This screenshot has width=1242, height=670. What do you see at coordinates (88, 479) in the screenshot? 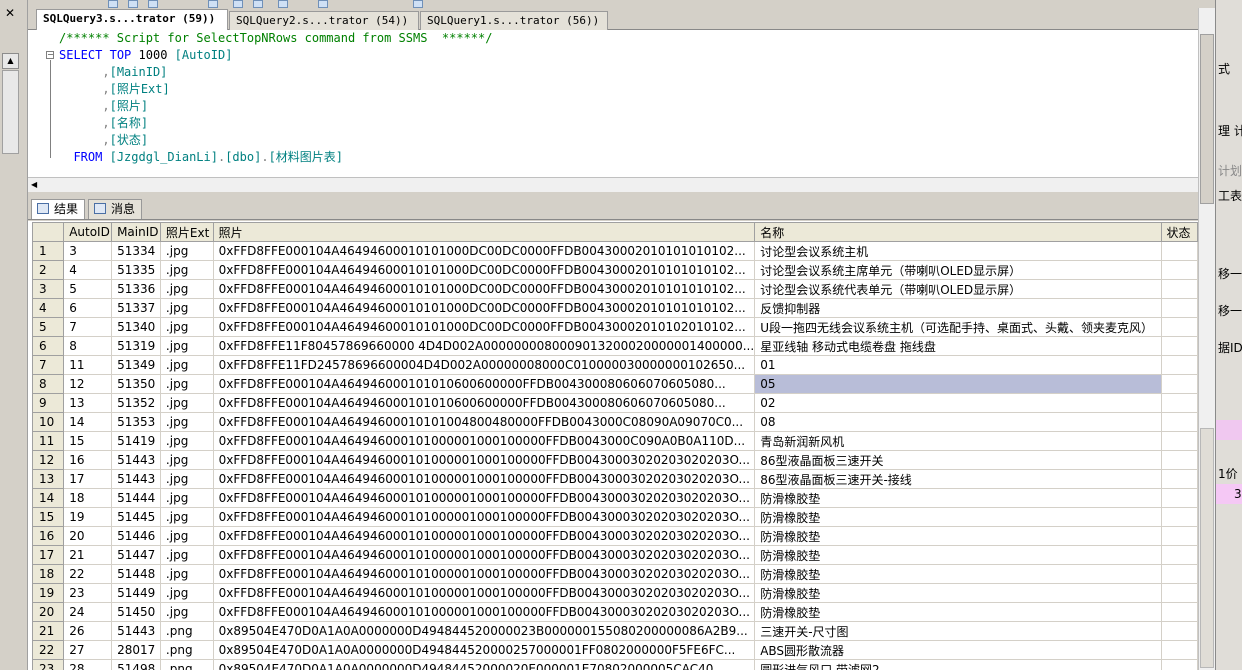
I see `autoid-cell: 17` at bounding box center [88, 479].